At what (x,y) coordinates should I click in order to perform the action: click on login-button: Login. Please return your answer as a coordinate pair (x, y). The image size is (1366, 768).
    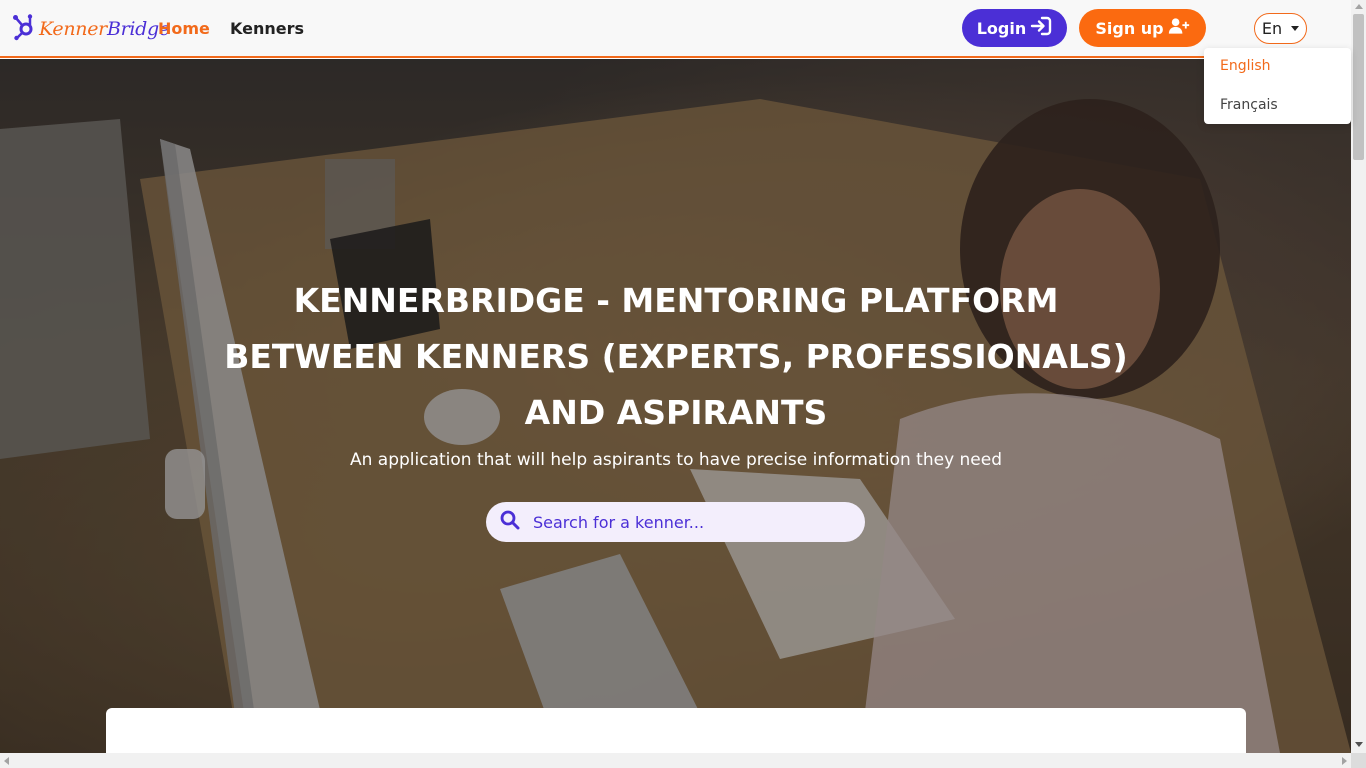
    Looking at the image, I should click on (1014, 28).